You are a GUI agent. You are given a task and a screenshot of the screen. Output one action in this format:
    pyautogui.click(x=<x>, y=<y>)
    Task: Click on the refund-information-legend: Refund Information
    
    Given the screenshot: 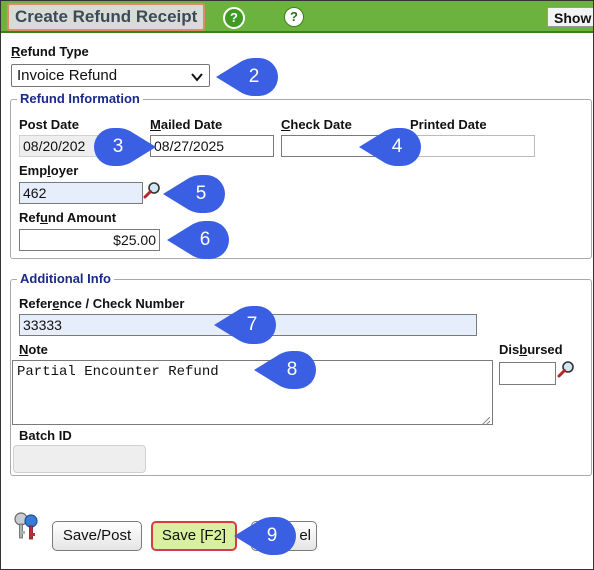 What is the action you would take?
    pyautogui.click(x=80, y=98)
    